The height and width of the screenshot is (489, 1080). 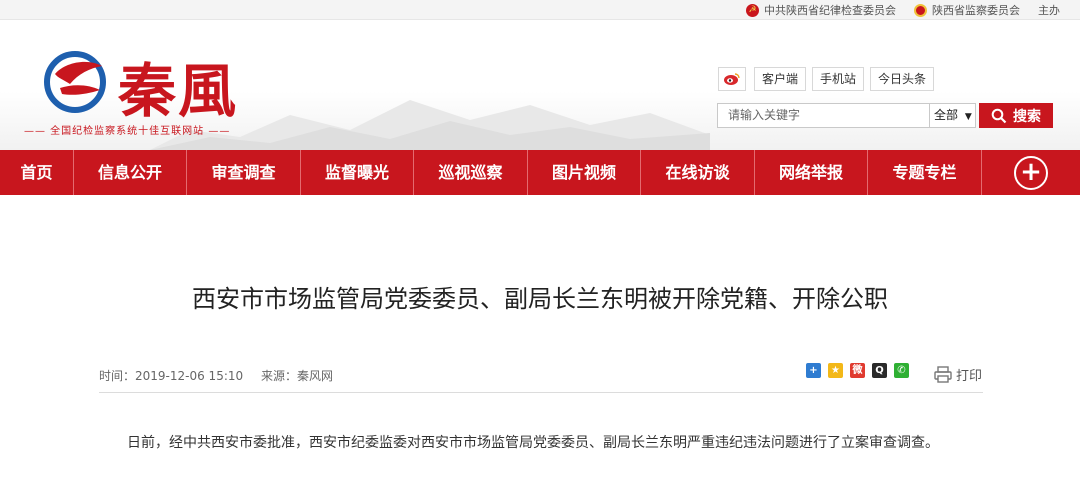 I want to click on nav-item-info-disclosure: 信息公开, so click(x=130, y=172).